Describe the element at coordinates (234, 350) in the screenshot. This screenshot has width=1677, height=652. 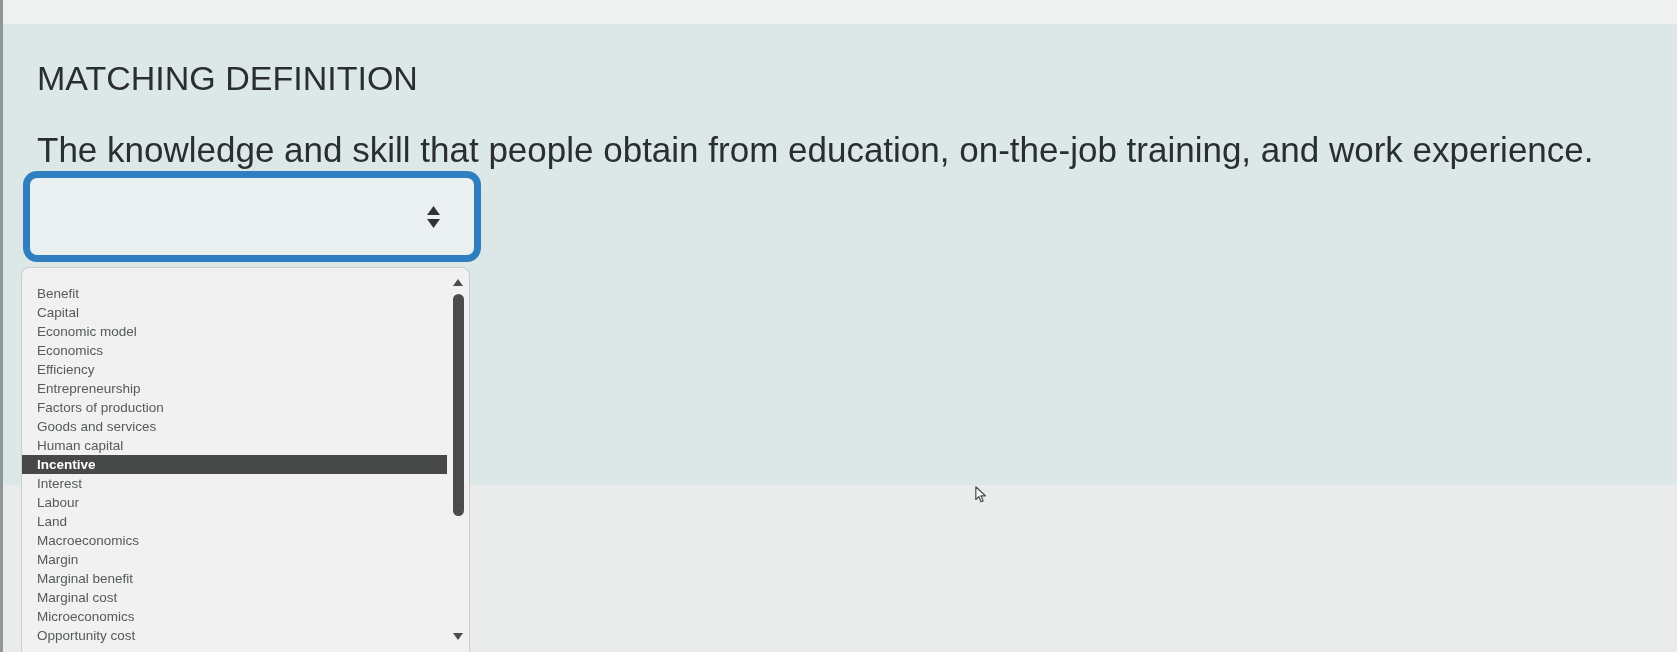
I see `dropdown-option: Economics` at that location.